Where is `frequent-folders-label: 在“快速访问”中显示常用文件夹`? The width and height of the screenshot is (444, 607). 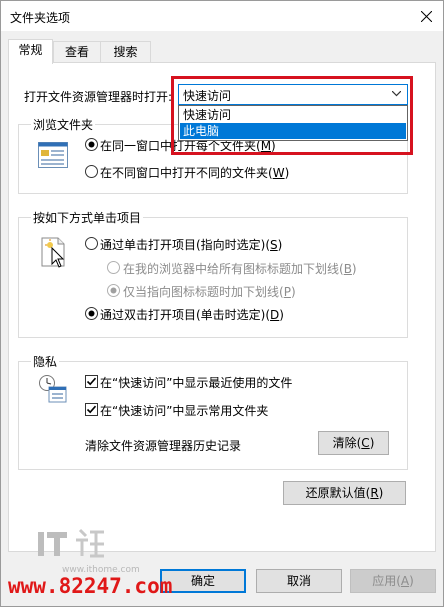
frequent-folders-label: 在“快速访问”中显示常用文件夹 is located at coordinates (184, 411).